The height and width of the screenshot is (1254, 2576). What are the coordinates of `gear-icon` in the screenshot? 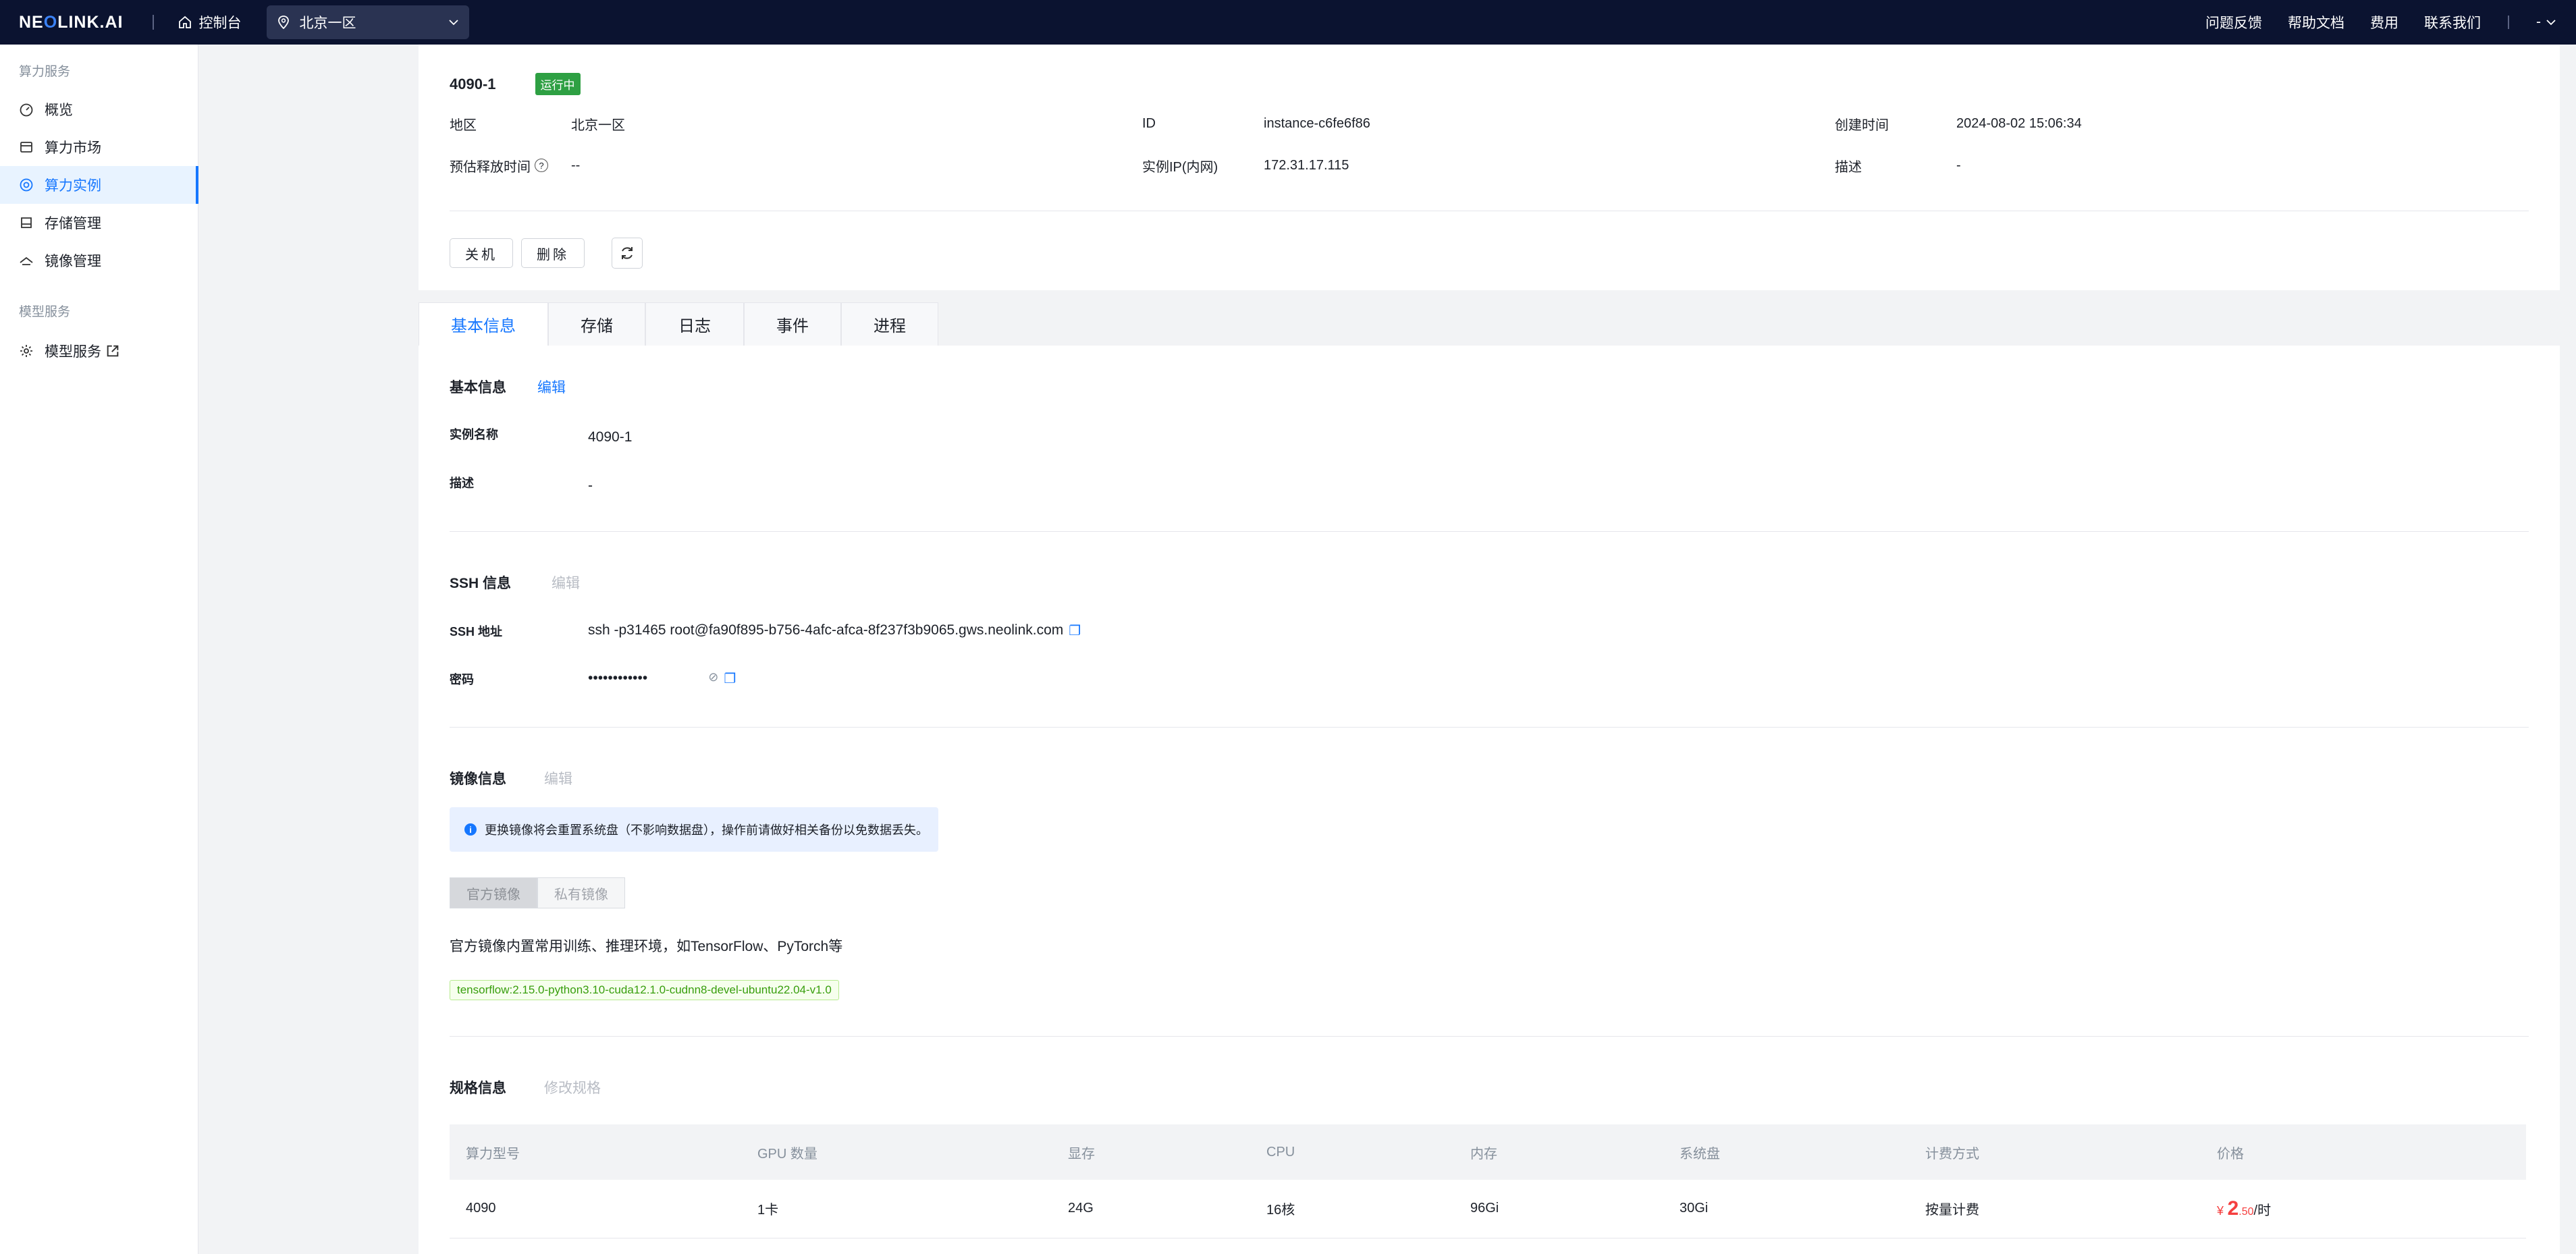 It's located at (26, 351).